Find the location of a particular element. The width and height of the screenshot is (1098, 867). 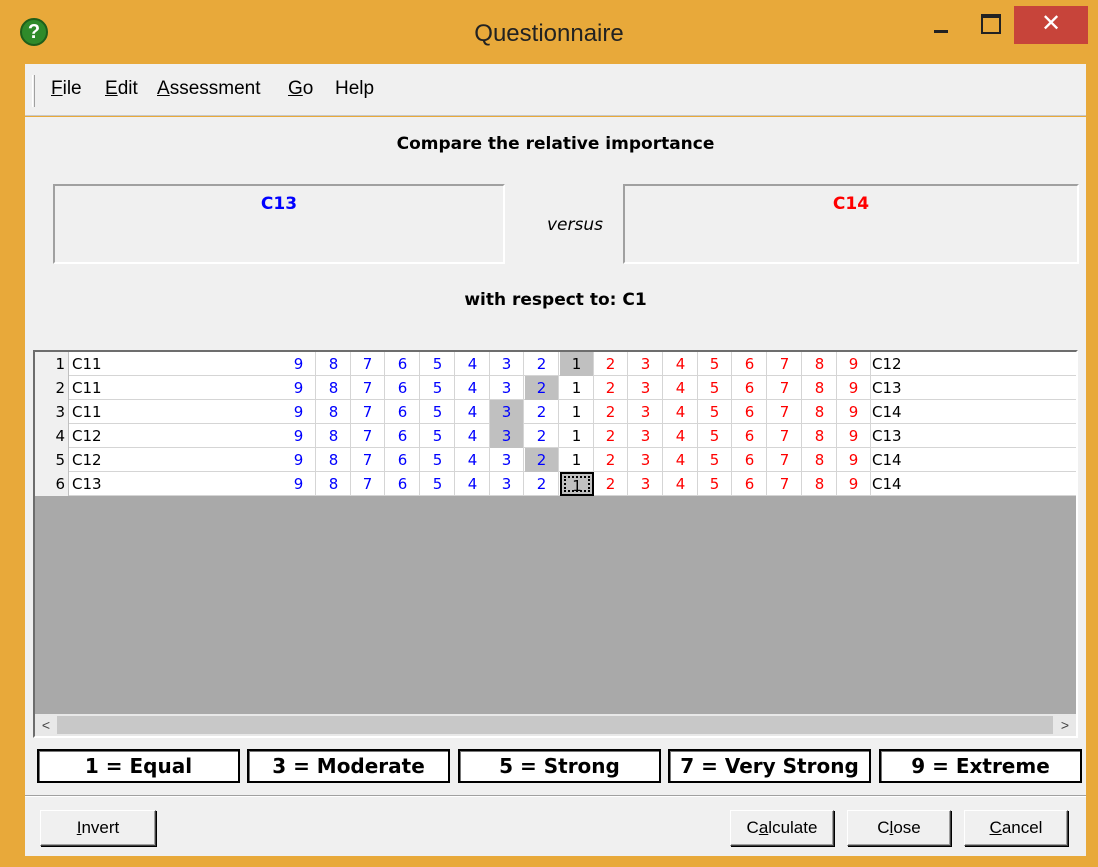

row-number: 5 is located at coordinates (52, 460).